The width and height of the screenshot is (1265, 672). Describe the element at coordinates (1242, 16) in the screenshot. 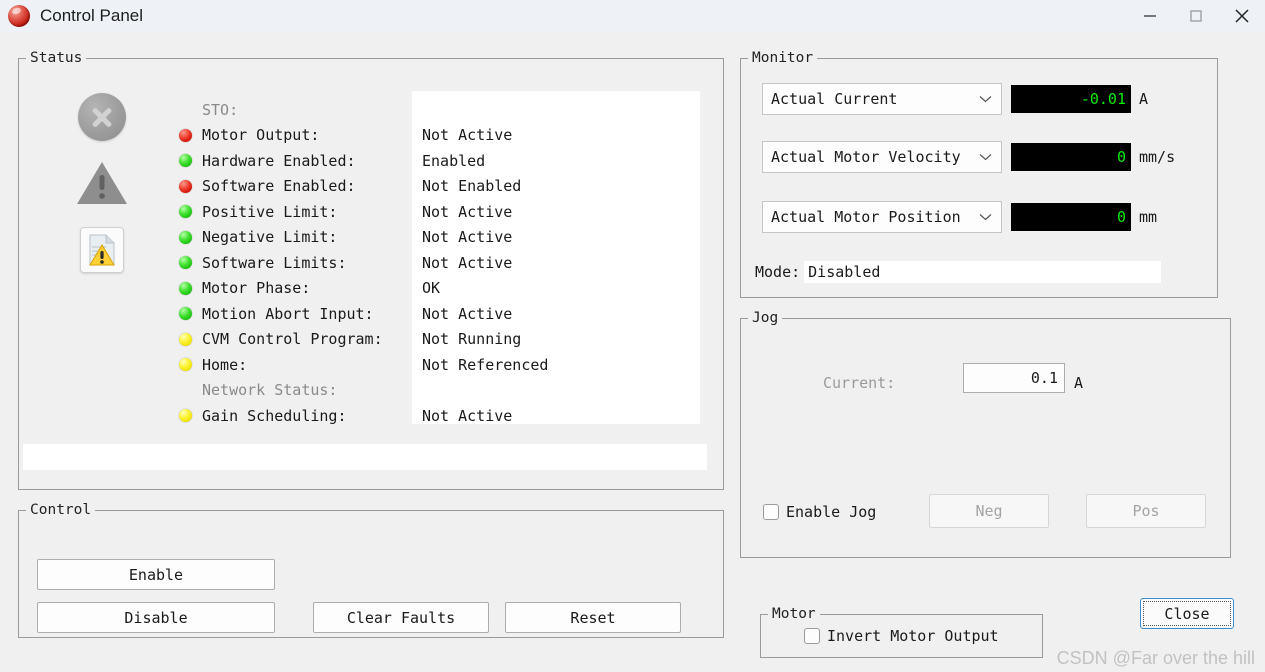

I see `close-icon` at that location.